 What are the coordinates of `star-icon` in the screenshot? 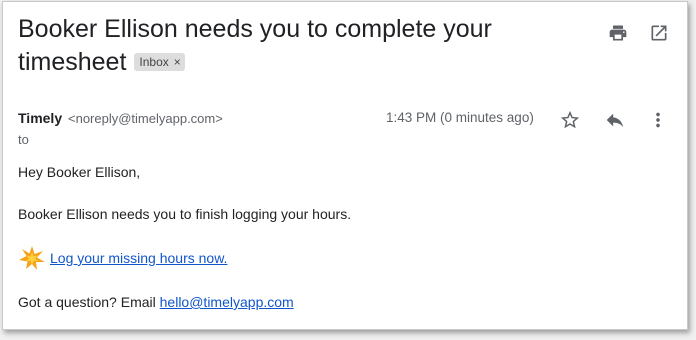 It's located at (570, 120).